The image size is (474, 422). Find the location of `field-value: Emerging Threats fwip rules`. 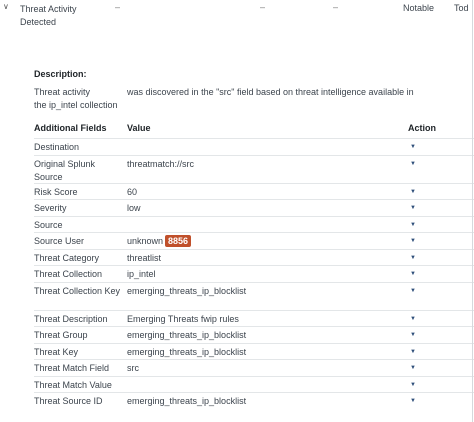

field-value: Emerging Threats fwip rules is located at coordinates (183, 319).